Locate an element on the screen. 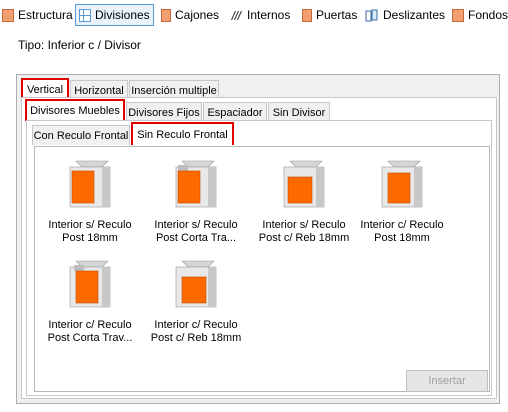 The height and width of the screenshot is (412, 508). item-interior-c-reculo-post-18mm: Interior c/ Reculo Post 18mm is located at coordinates (402, 200).